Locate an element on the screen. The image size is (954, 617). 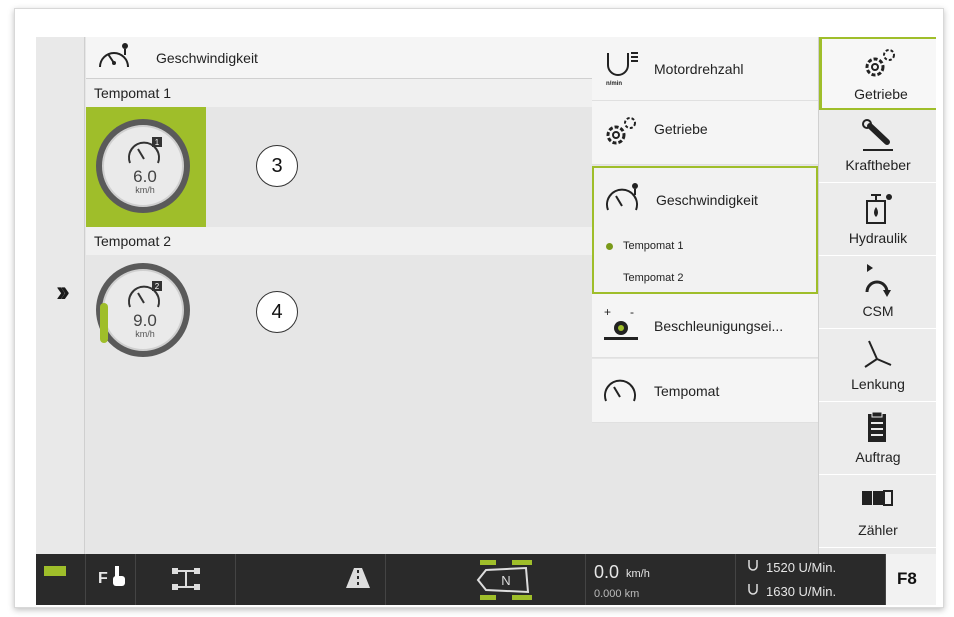
rpm-readout: 1520 U/Min. 1630 U/Min. is located at coordinates (811, 579).